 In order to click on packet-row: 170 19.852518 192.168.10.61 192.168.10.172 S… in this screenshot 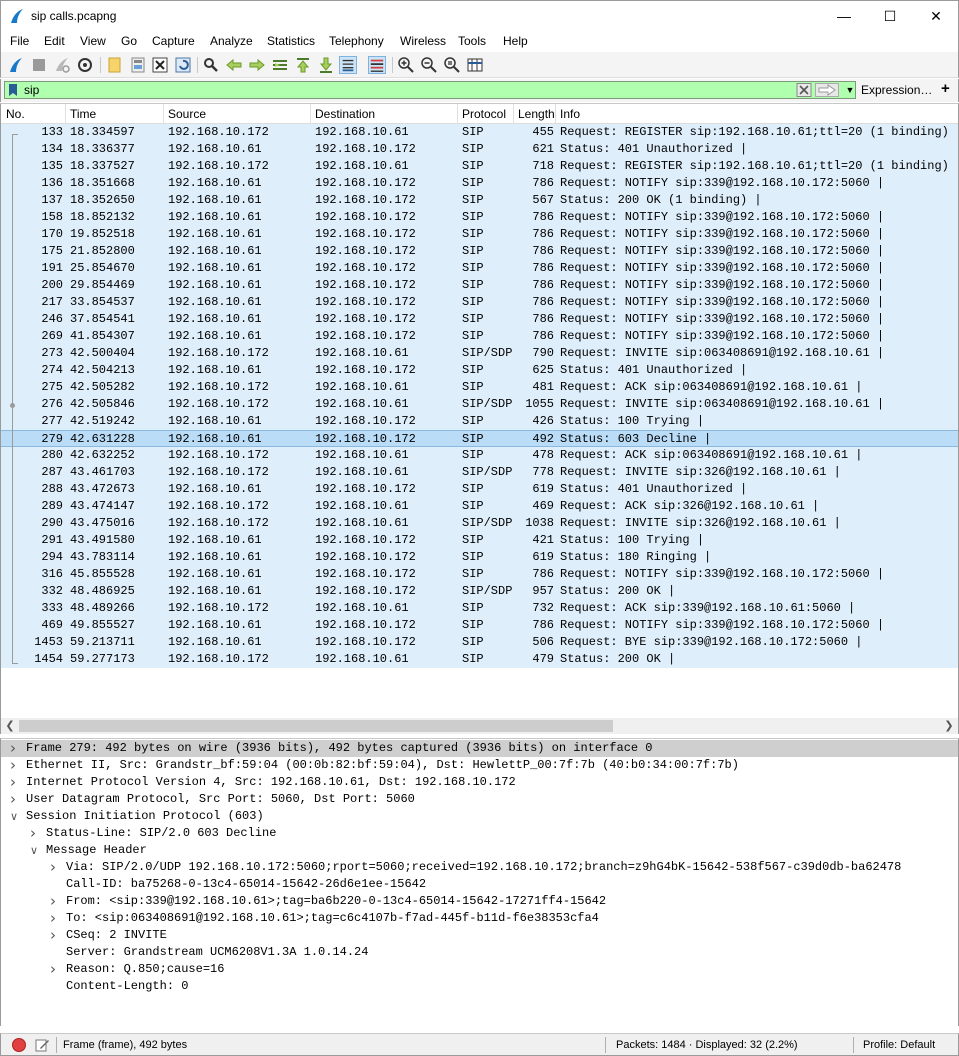, I will do `click(479, 234)`.